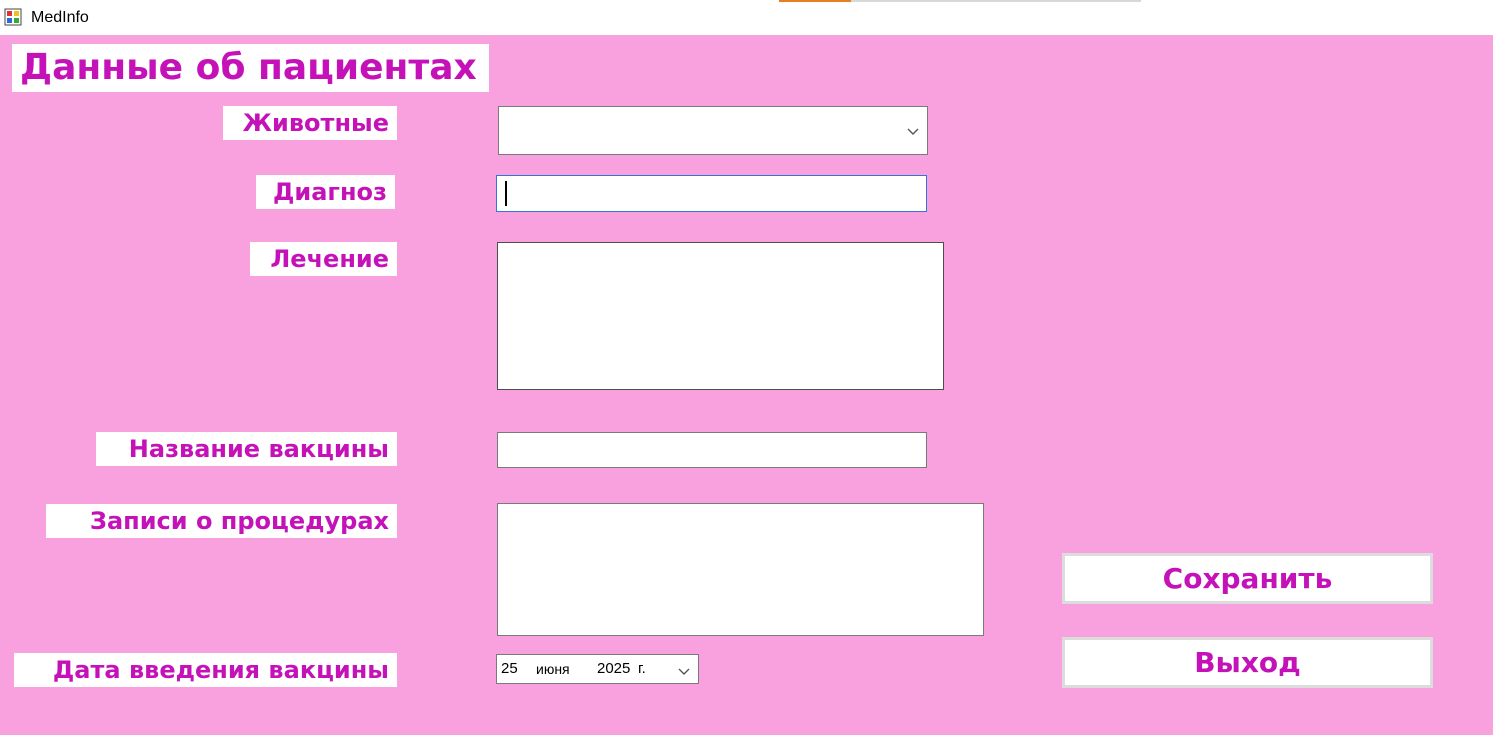 Image resolution: width=1495 pixels, height=735 pixels. What do you see at coordinates (815, 1) in the screenshot?
I see `taskbar-accent` at bounding box center [815, 1].